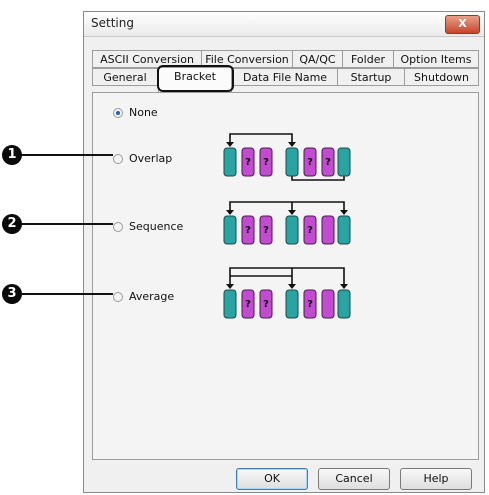  What do you see at coordinates (285, 77) in the screenshot?
I see `tab-data-file-name: Data File Name` at bounding box center [285, 77].